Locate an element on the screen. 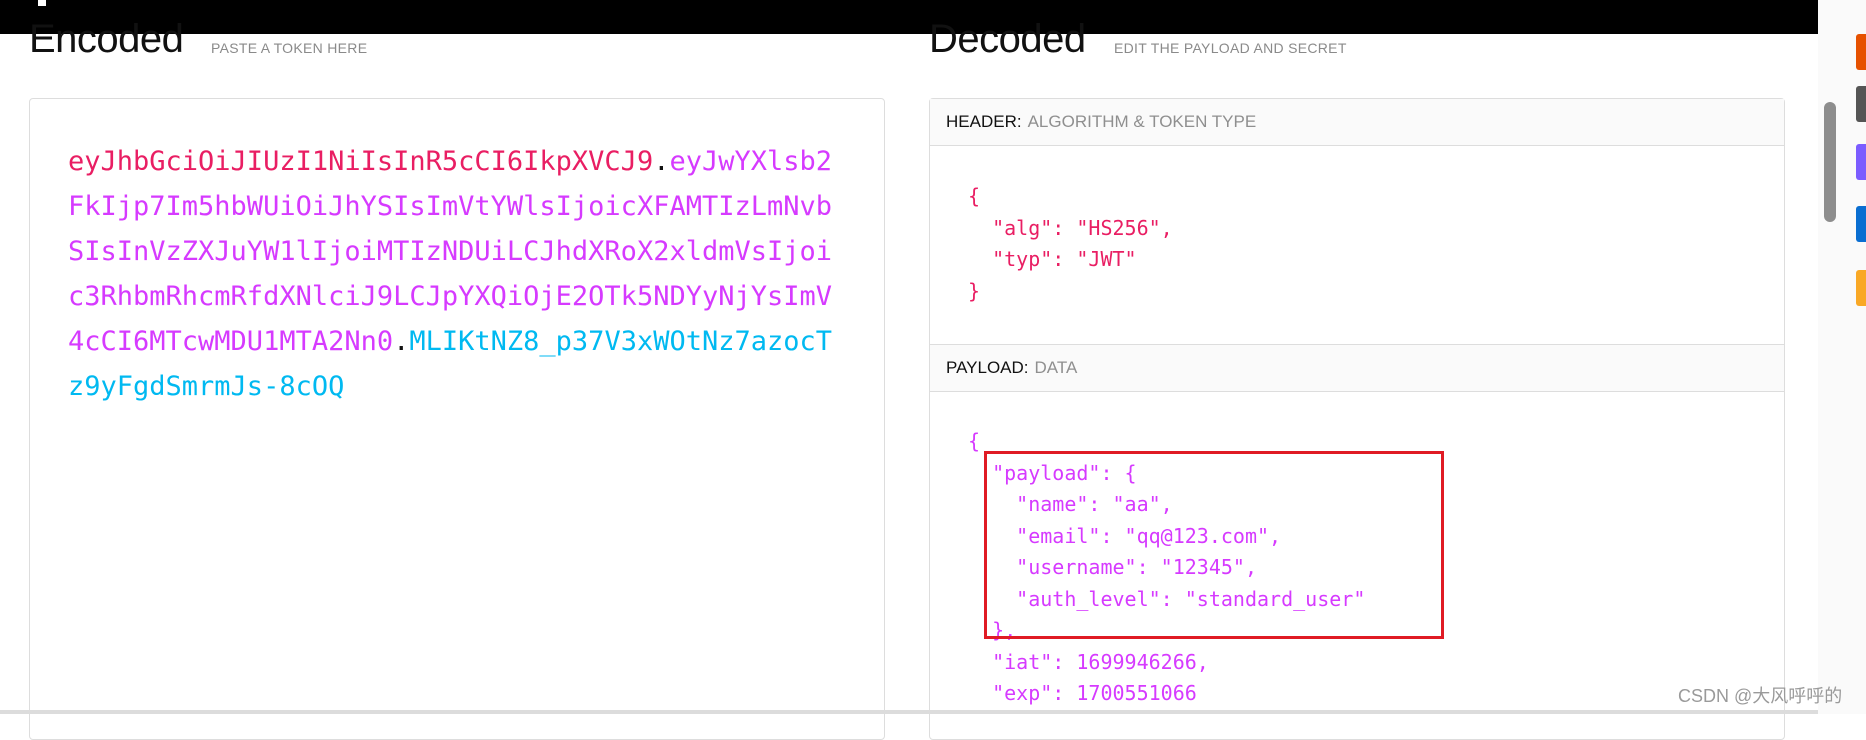 The height and width of the screenshot is (740, 1866). token-header-part: eyJhbGciOiJIUzI1NiIsInR5cCI6IkpXVCJ9 is located at coordinates (361, 161).